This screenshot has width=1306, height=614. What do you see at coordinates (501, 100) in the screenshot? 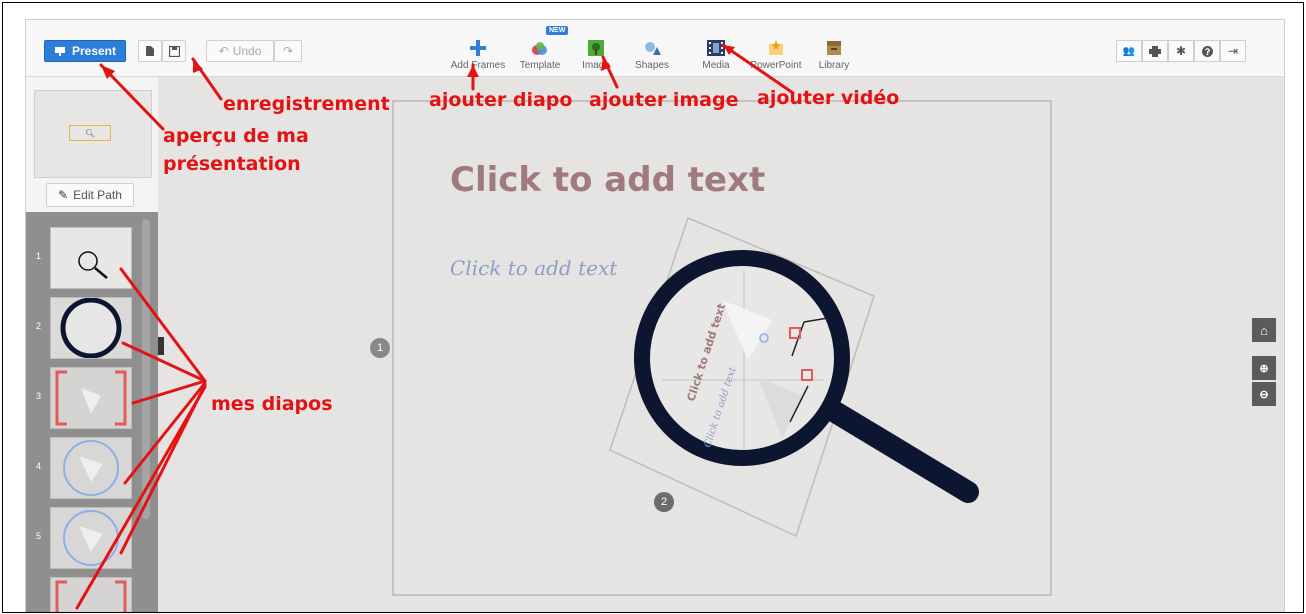
I see `annotation-add-frames: ajouter diapo` at bounding box center [501, 100].